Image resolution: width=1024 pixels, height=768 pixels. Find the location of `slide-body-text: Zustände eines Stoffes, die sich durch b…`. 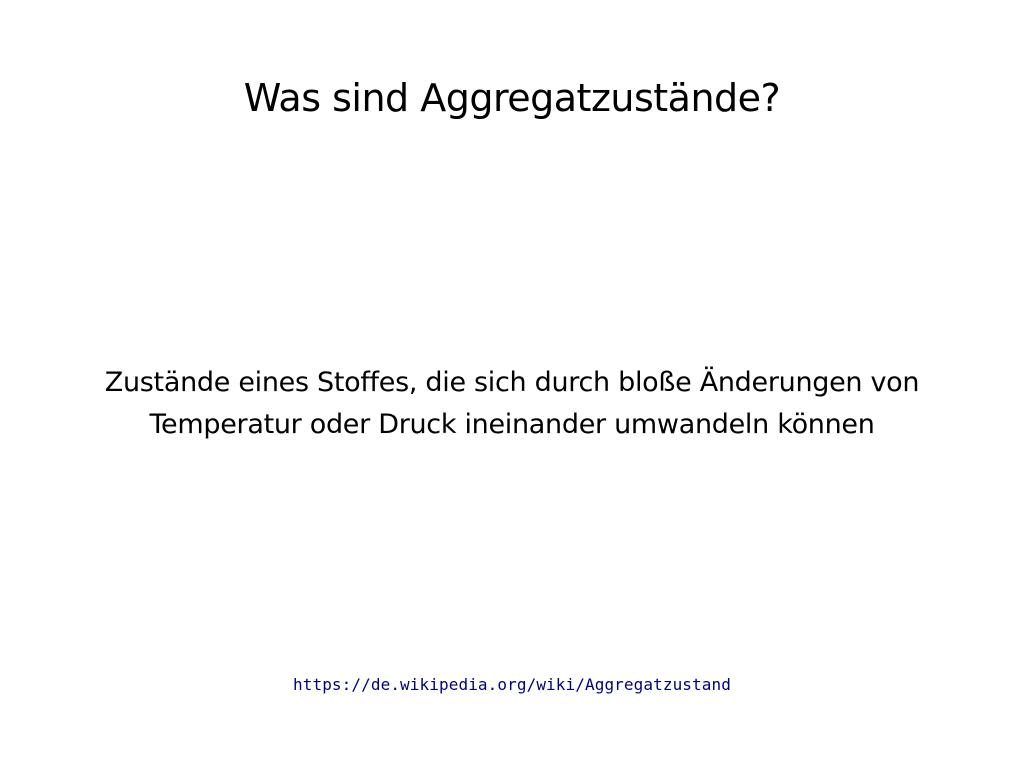

slide-body-text: Zustände eines Stoffes, die sich durch b… is located at coordinates (512, 404).